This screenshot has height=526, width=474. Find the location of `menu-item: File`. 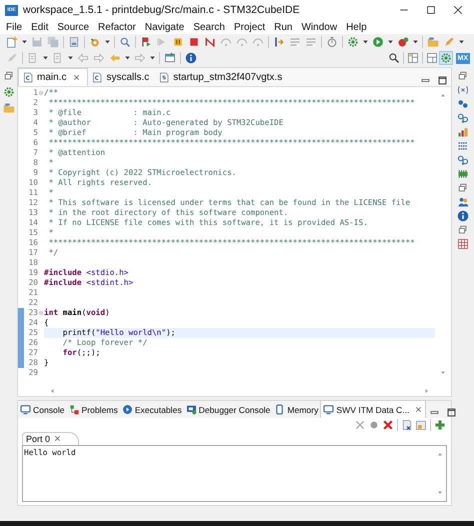

menu-item: File is located at coordinates (15, 27).